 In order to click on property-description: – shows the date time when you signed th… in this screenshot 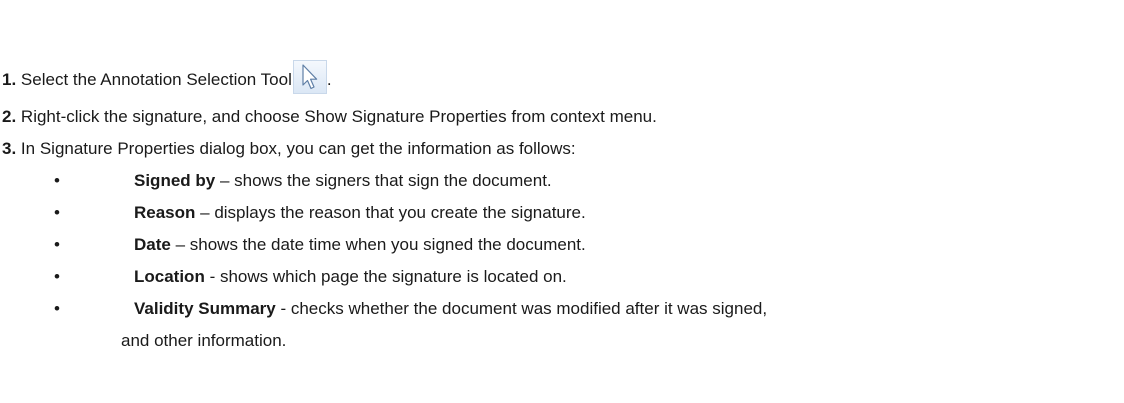, I will do `click(378, 244)`.